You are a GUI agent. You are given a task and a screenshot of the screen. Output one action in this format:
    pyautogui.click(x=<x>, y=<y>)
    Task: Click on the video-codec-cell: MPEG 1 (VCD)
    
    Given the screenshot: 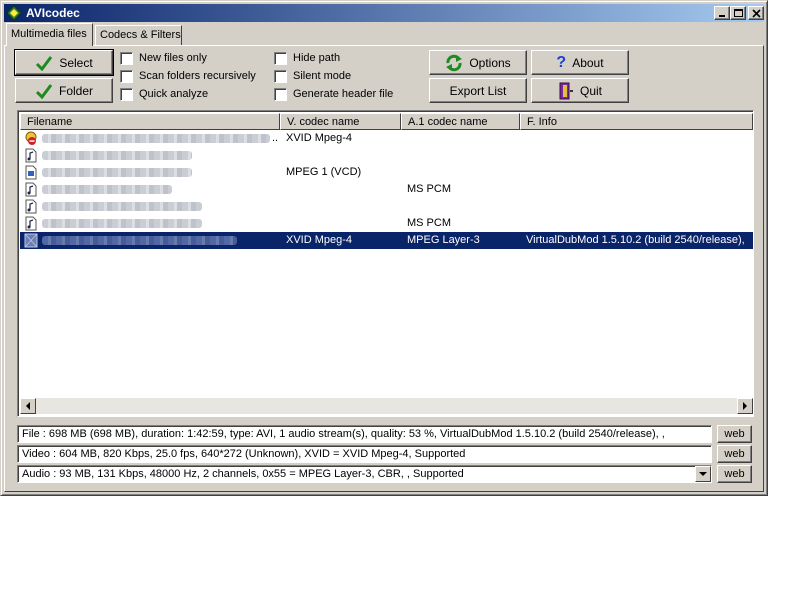 What is the action you would take?
    pyautogui.click(x=324, y=172)
    